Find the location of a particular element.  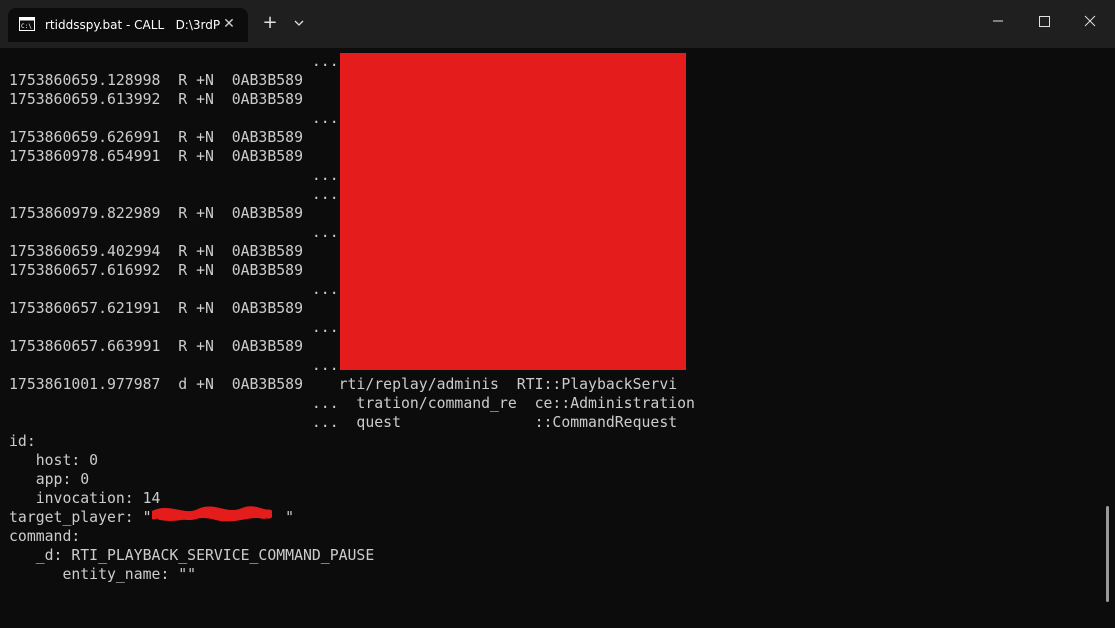

minimize-icon is located at coordinates (998, 21).